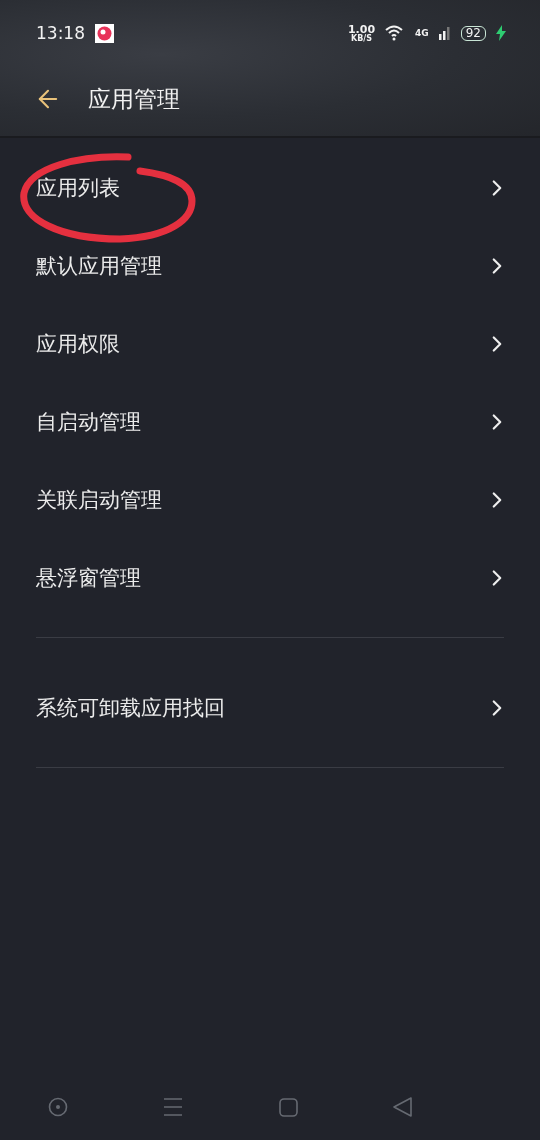 This screenshot has height=1140, width=540. Describe the element at coordinates (422, 33) in the screenshot. I see `network-type: 4G` at that location.